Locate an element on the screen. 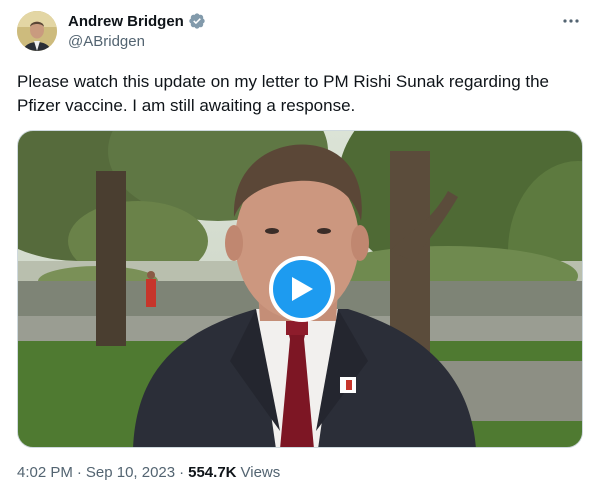  user-handle: @ABridgen is located at coordinates (137, 41).